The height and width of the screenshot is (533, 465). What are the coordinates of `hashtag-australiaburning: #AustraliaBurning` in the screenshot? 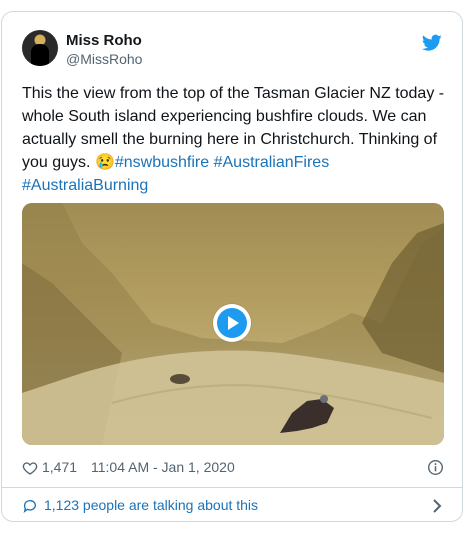 It's located at (85, 185).